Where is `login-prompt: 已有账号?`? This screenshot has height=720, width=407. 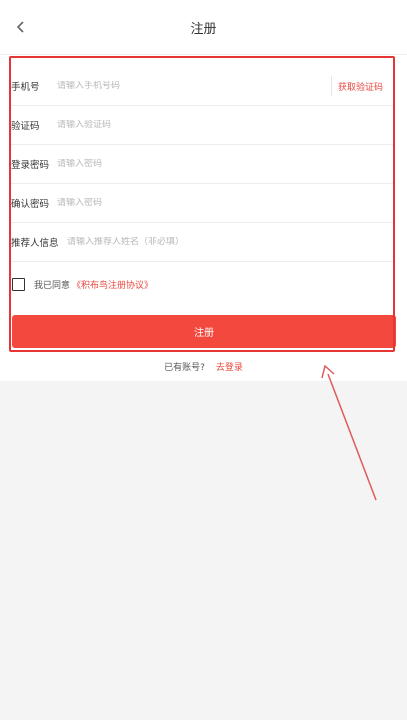 login-prompt: 已有账号? is located at coordinates (184, 368).